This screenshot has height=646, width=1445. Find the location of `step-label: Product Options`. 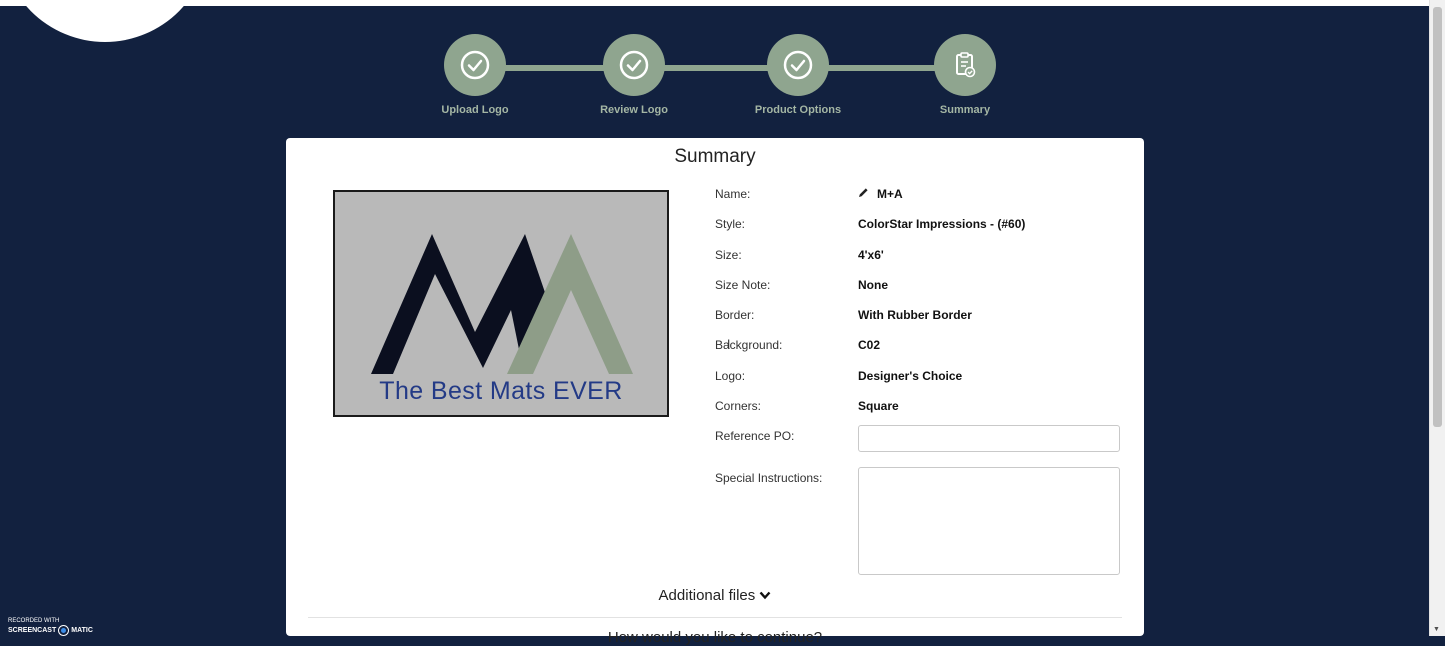

step-label: Product Options is located at coordinates (798, 110).